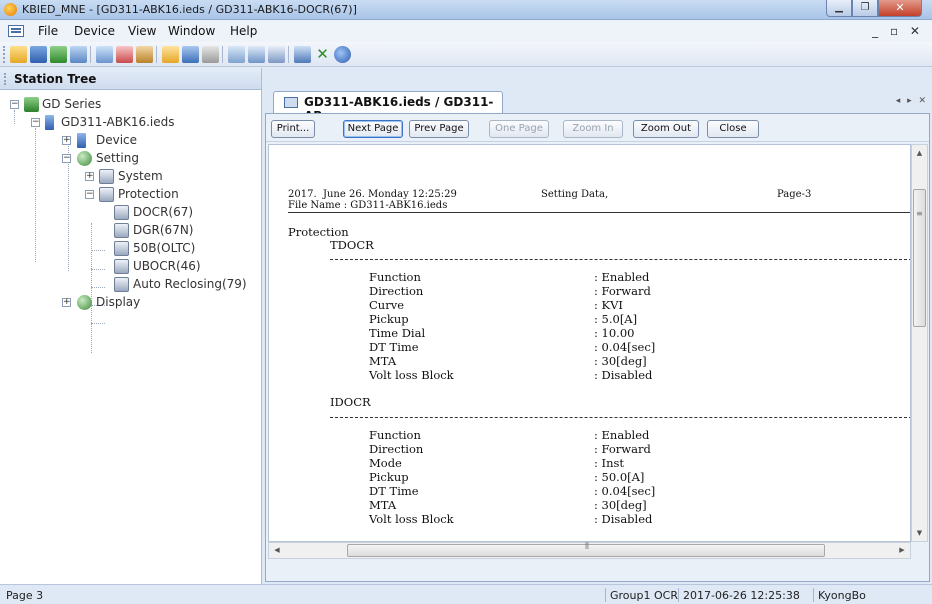  What do you see at coordinates (78, 54) in the screenshot?
I see `network-icon` at bounding box center [78, 54].